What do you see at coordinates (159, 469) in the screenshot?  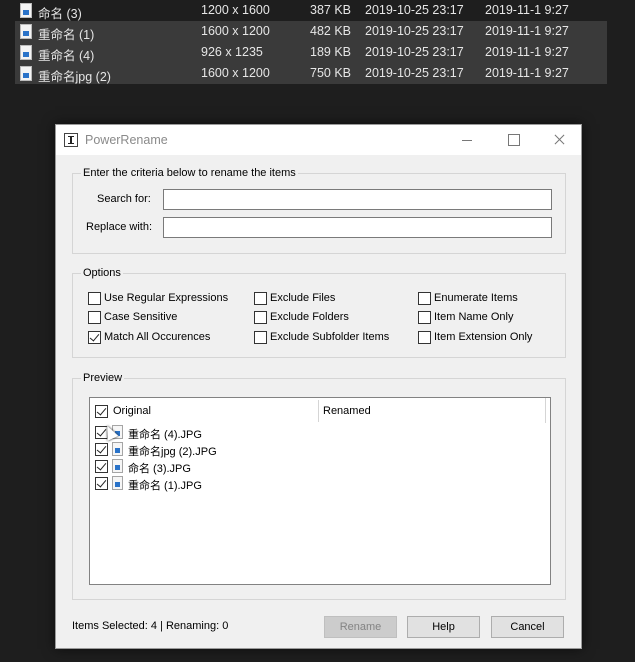 I see `preview-item-name: 命名 (3).JPG` at bounding box center [159, 469].